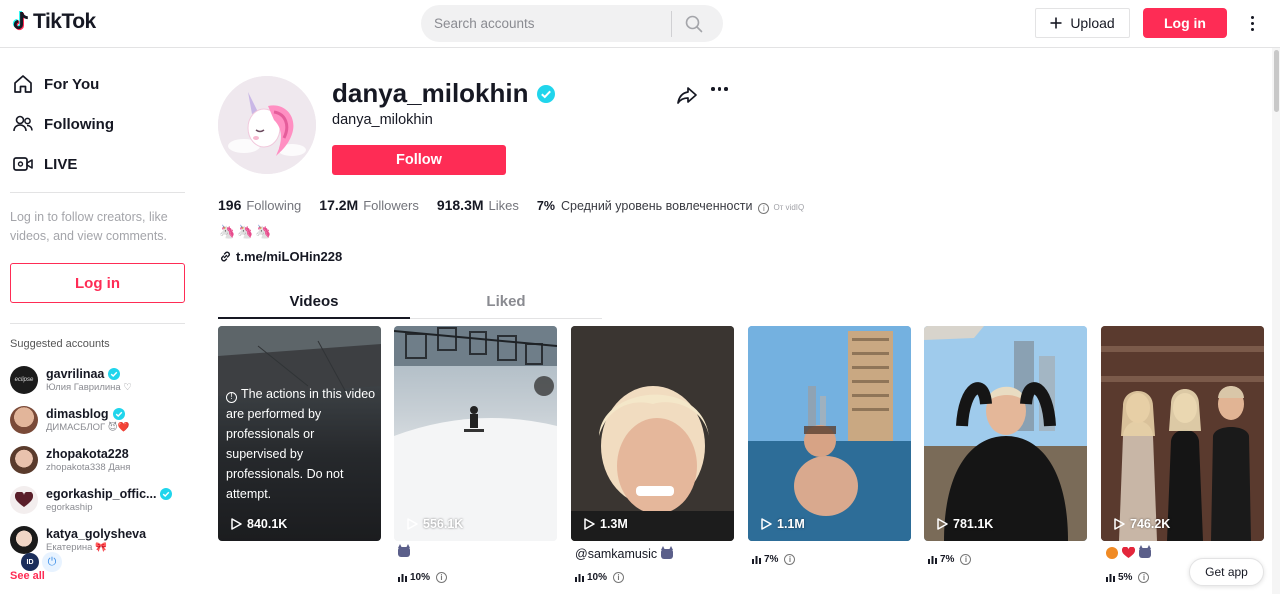 This screenshot has height=594, width=1280. I want to click on profile-bio: 🦄🦄🦄, so click(246, 231).